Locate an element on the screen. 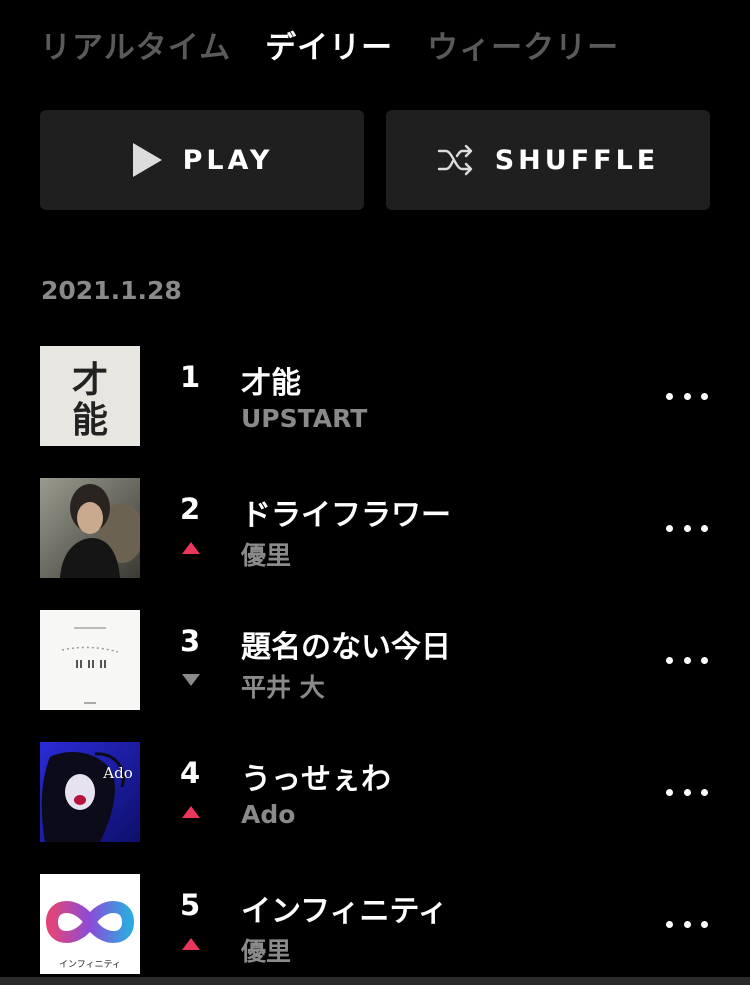 The image size is (750, 985). track-rank: 1 is located at coordinates (190, 377).